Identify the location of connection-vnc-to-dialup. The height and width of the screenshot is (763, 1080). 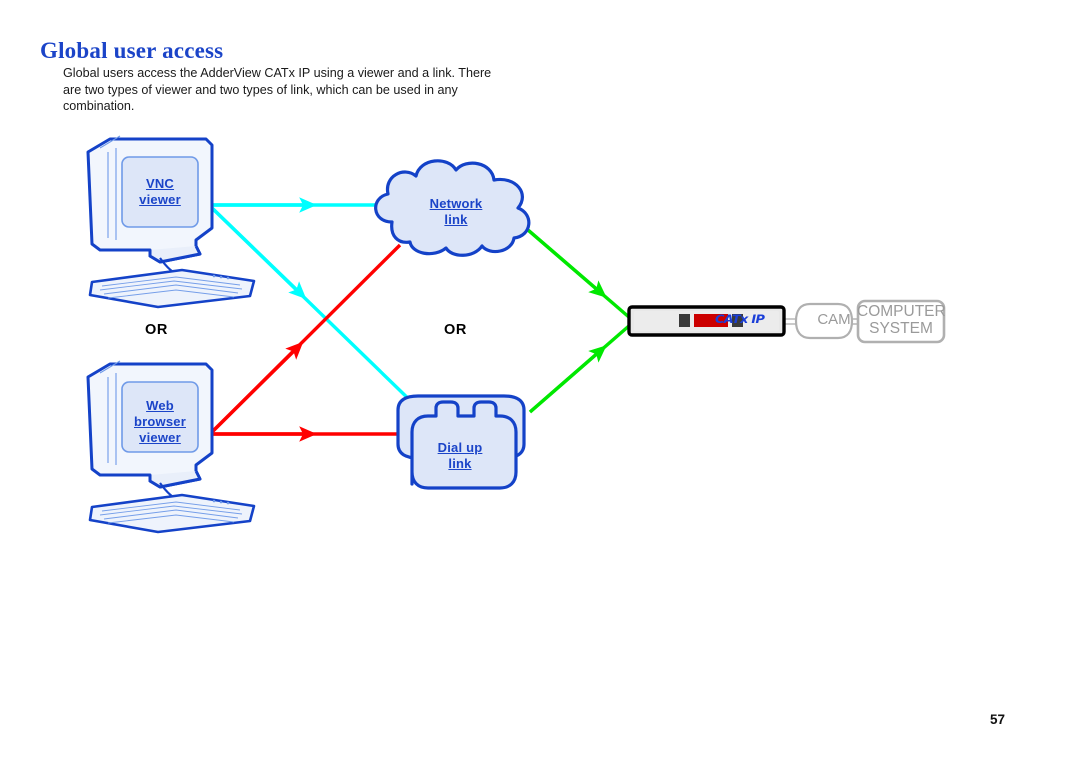
(315, 308).